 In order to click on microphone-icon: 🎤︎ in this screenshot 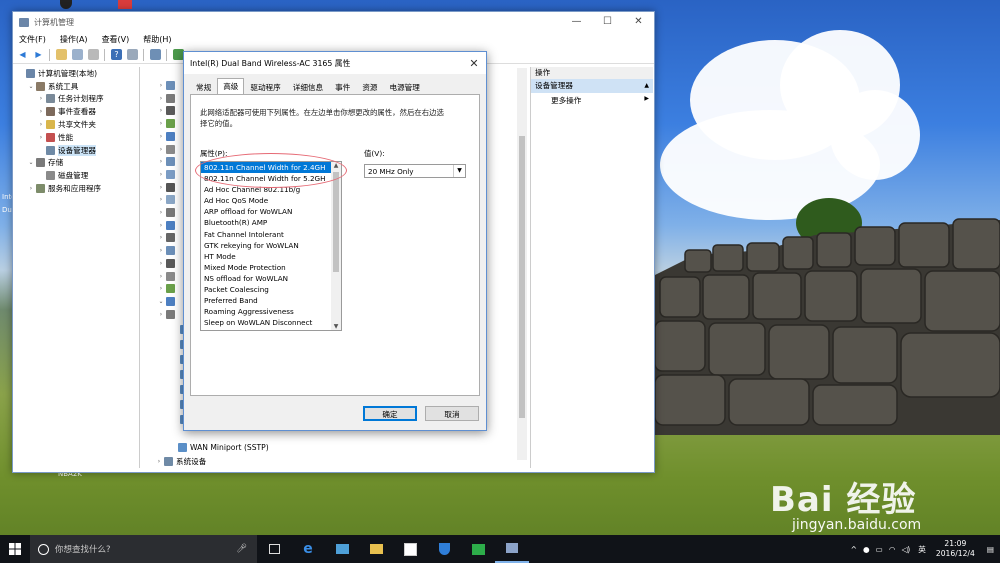, I will do `click(241, 549)`.